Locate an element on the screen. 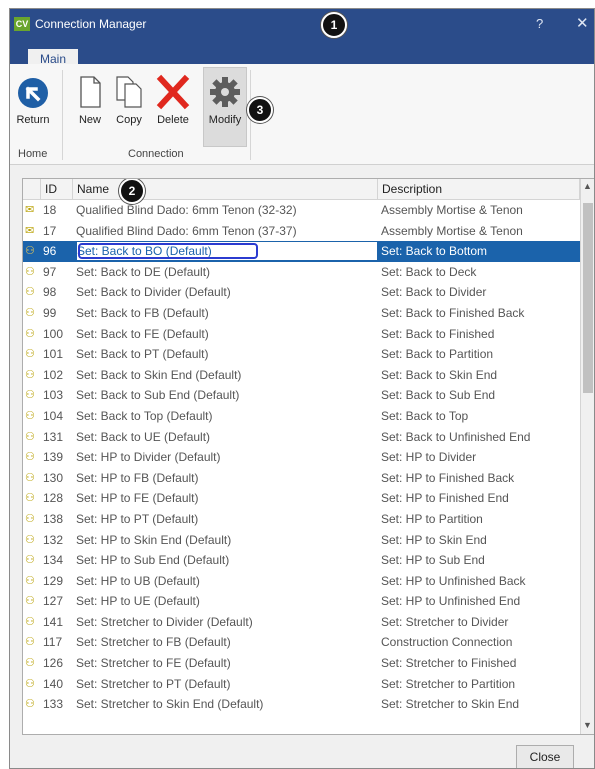 This screenshot has height=769, width=595. row-name: Set: HP to FB (Default) is located at coordinates (137, 477).